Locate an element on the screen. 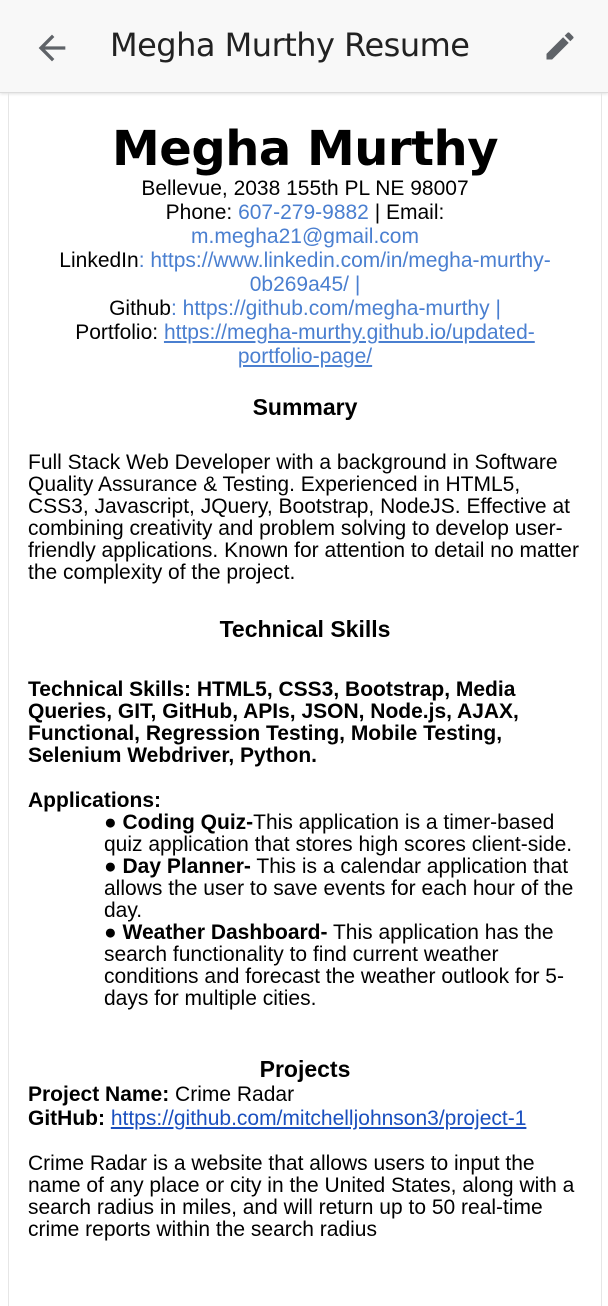  summary-heading: Summary is located at coordinates (305, 407).